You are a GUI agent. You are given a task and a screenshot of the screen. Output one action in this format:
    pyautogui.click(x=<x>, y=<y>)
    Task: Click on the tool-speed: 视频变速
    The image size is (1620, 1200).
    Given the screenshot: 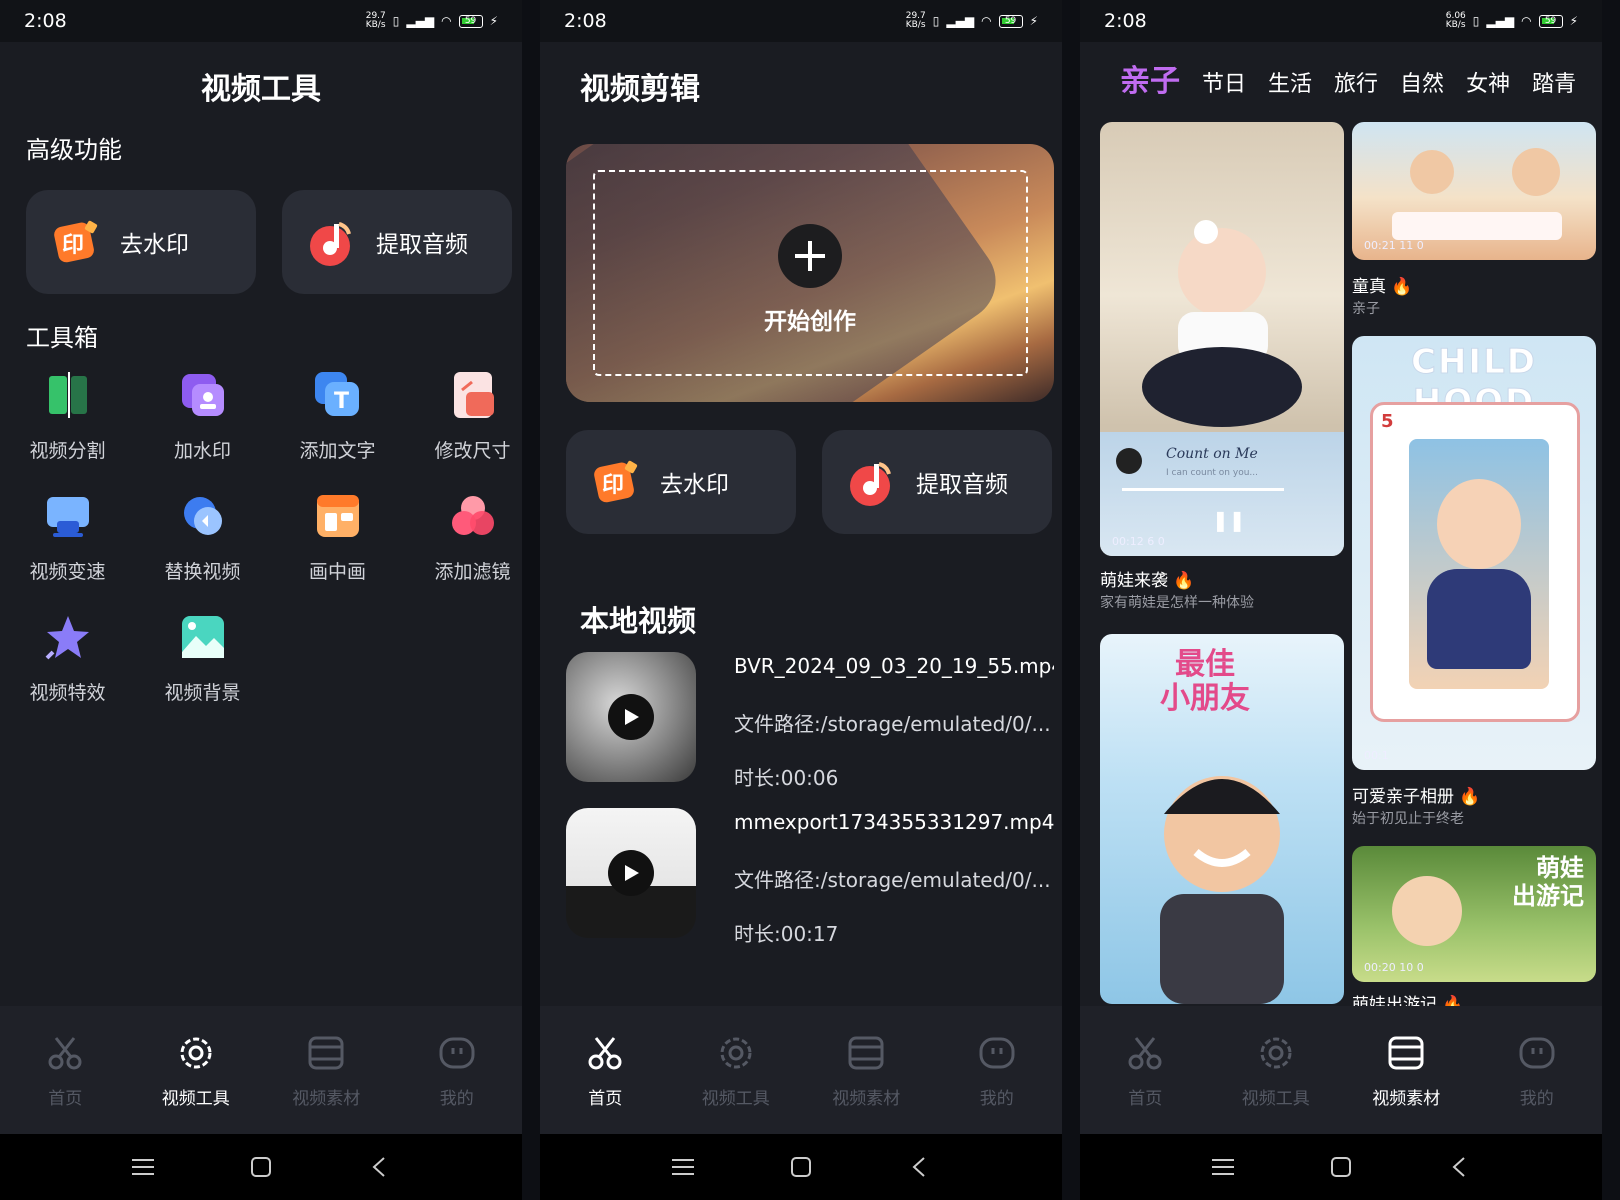 What is the action you would take?
    pyautogui.click(x=67, y=537)
    